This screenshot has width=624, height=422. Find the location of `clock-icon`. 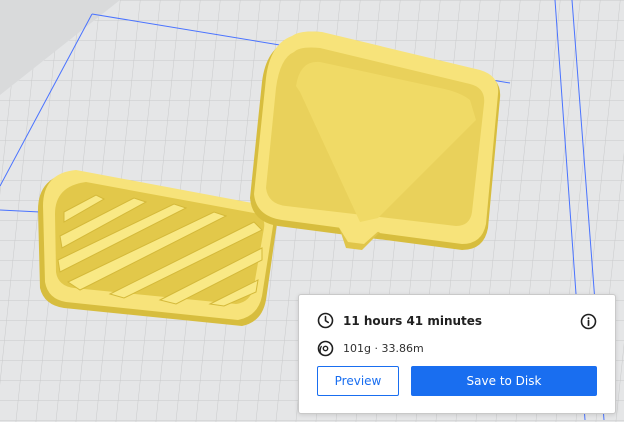

clock-icon is located at coordinates (325, 320).